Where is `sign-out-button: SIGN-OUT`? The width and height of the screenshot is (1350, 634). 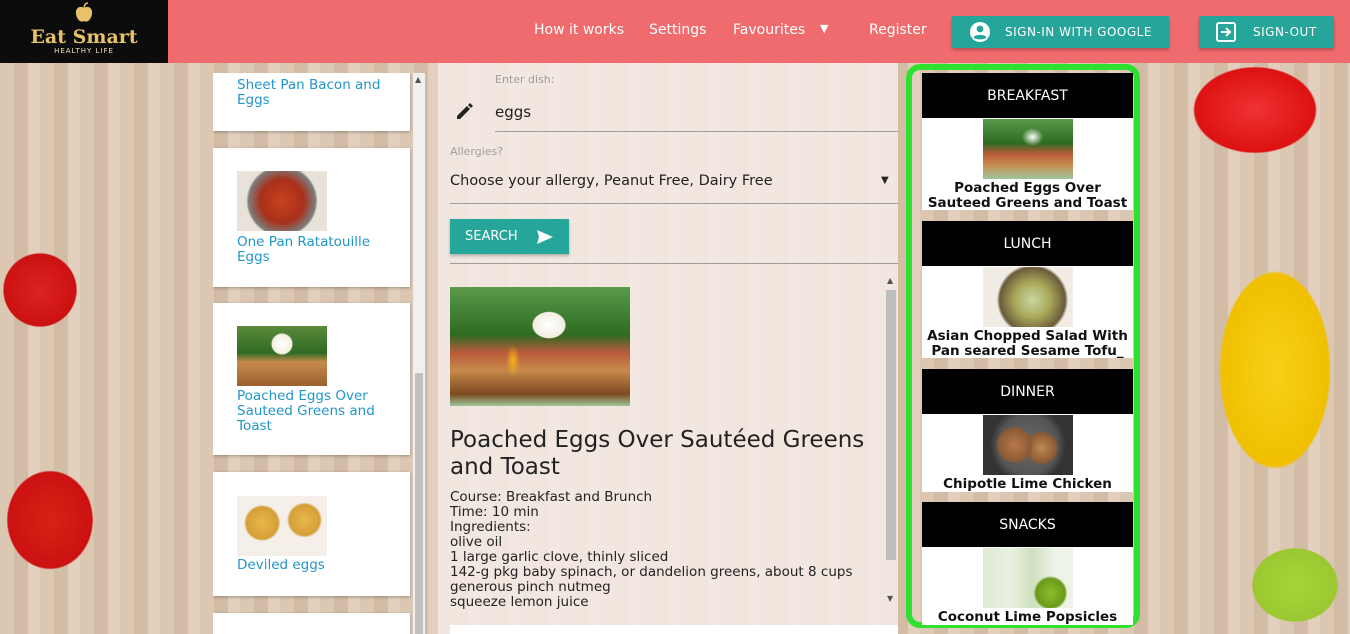 sign-out-button: SIGN-OUT is located at coordinates (1266, 32).